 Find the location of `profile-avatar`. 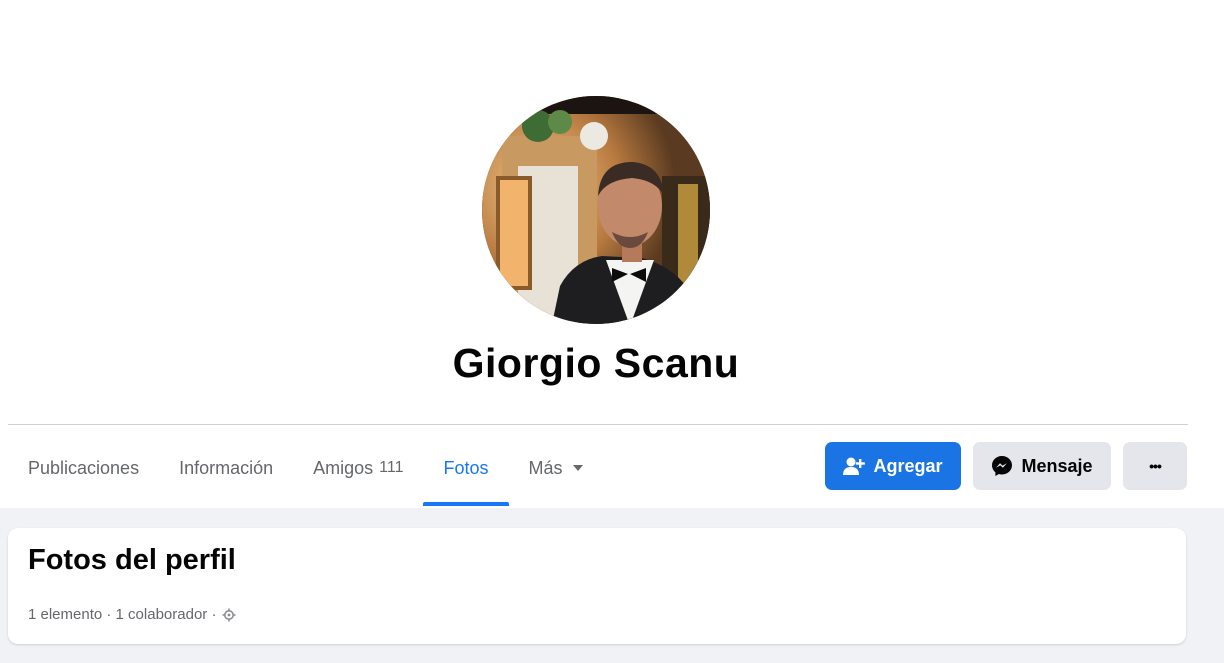

profile-avatar is located at coordinates (596, 210).